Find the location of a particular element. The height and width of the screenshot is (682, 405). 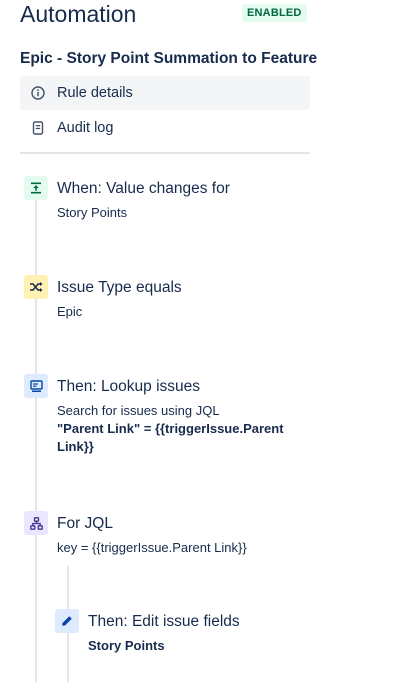

divider is located at coordinates (165, 153).